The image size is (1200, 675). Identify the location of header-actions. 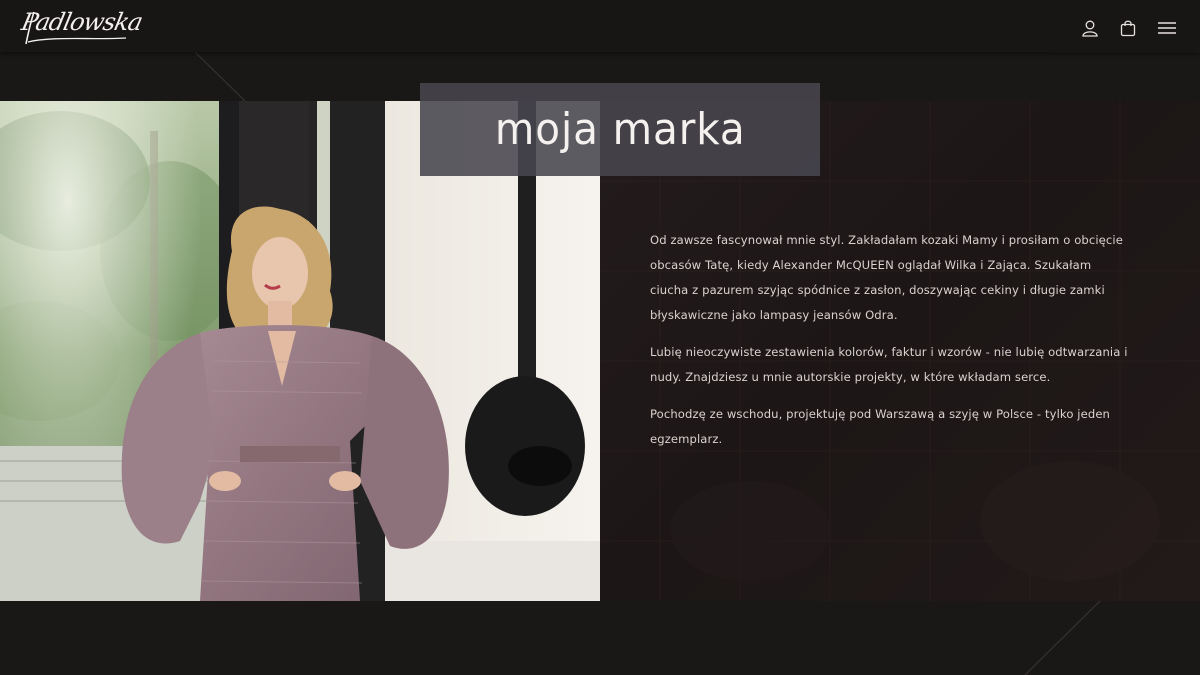
(1129, 28).